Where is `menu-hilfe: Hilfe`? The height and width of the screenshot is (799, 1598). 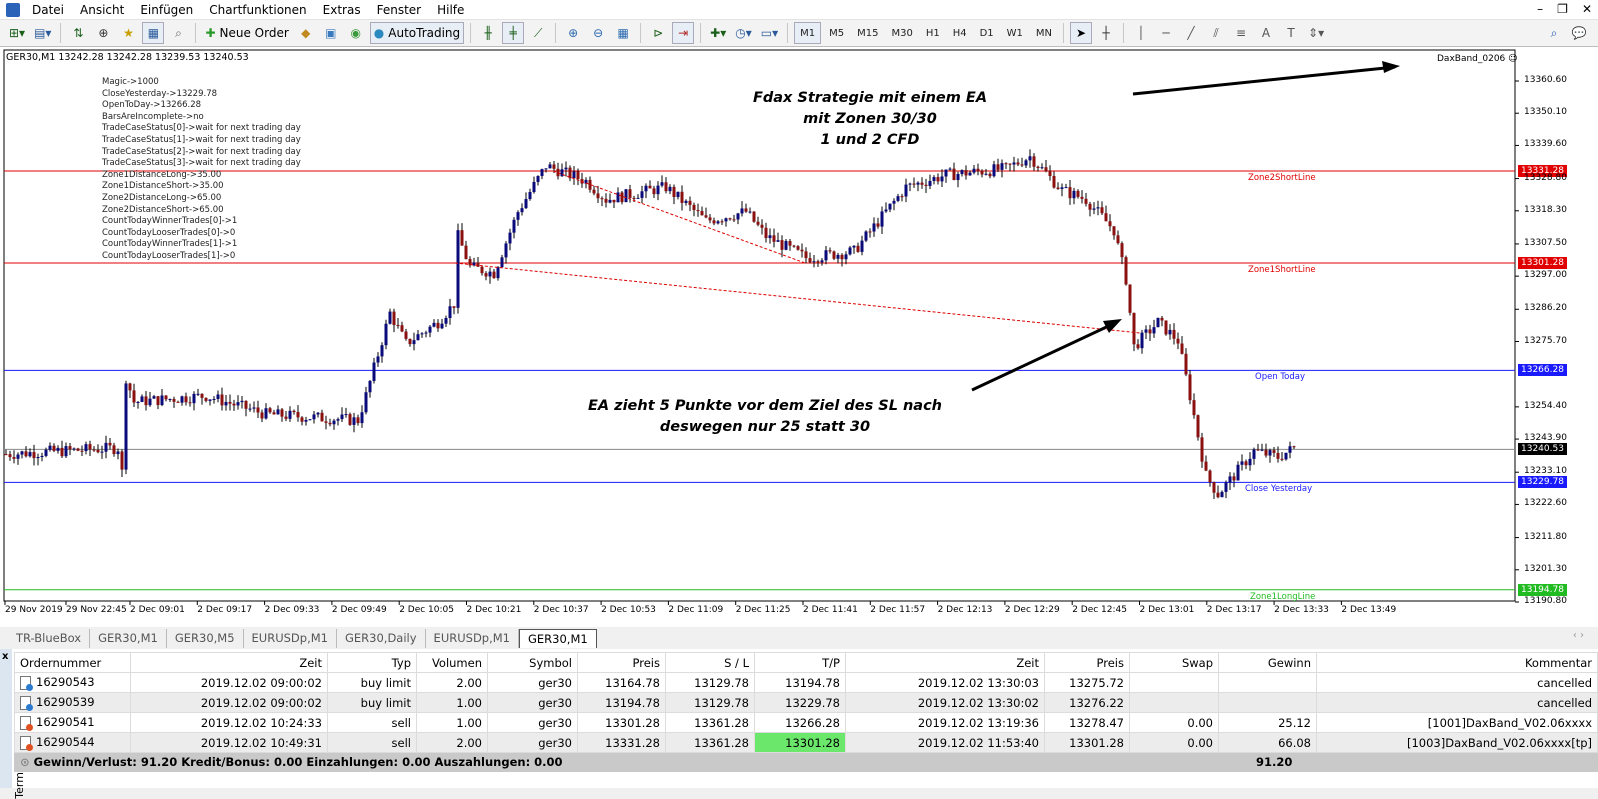 menu-hilfe: Hilfe is located at coordinates (450, 10).